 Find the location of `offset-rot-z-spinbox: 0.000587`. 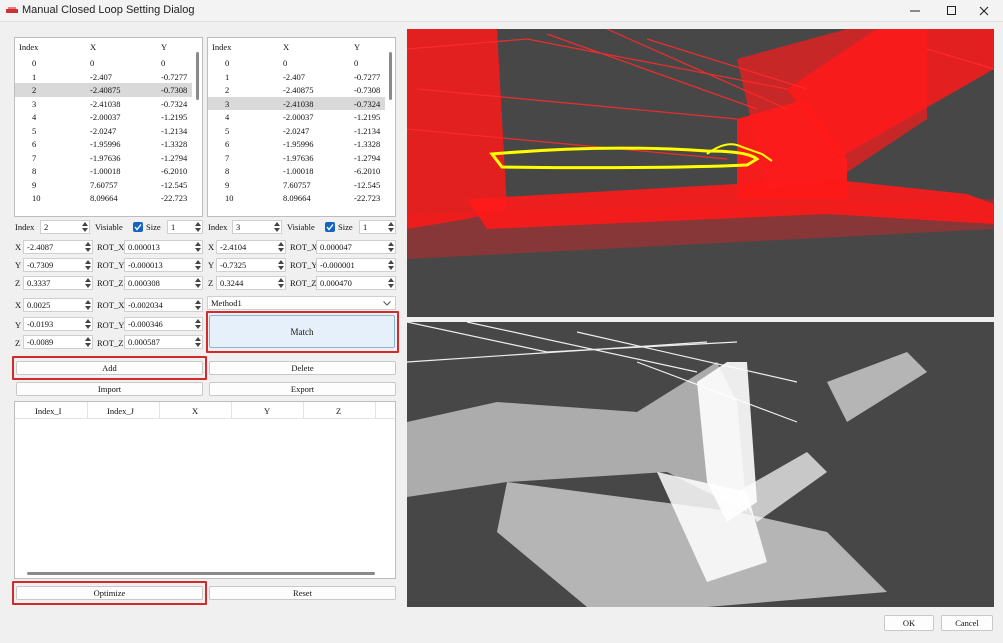

offset-rot-z-spinbox: 0.000587 is located at coordinates (163, 342).